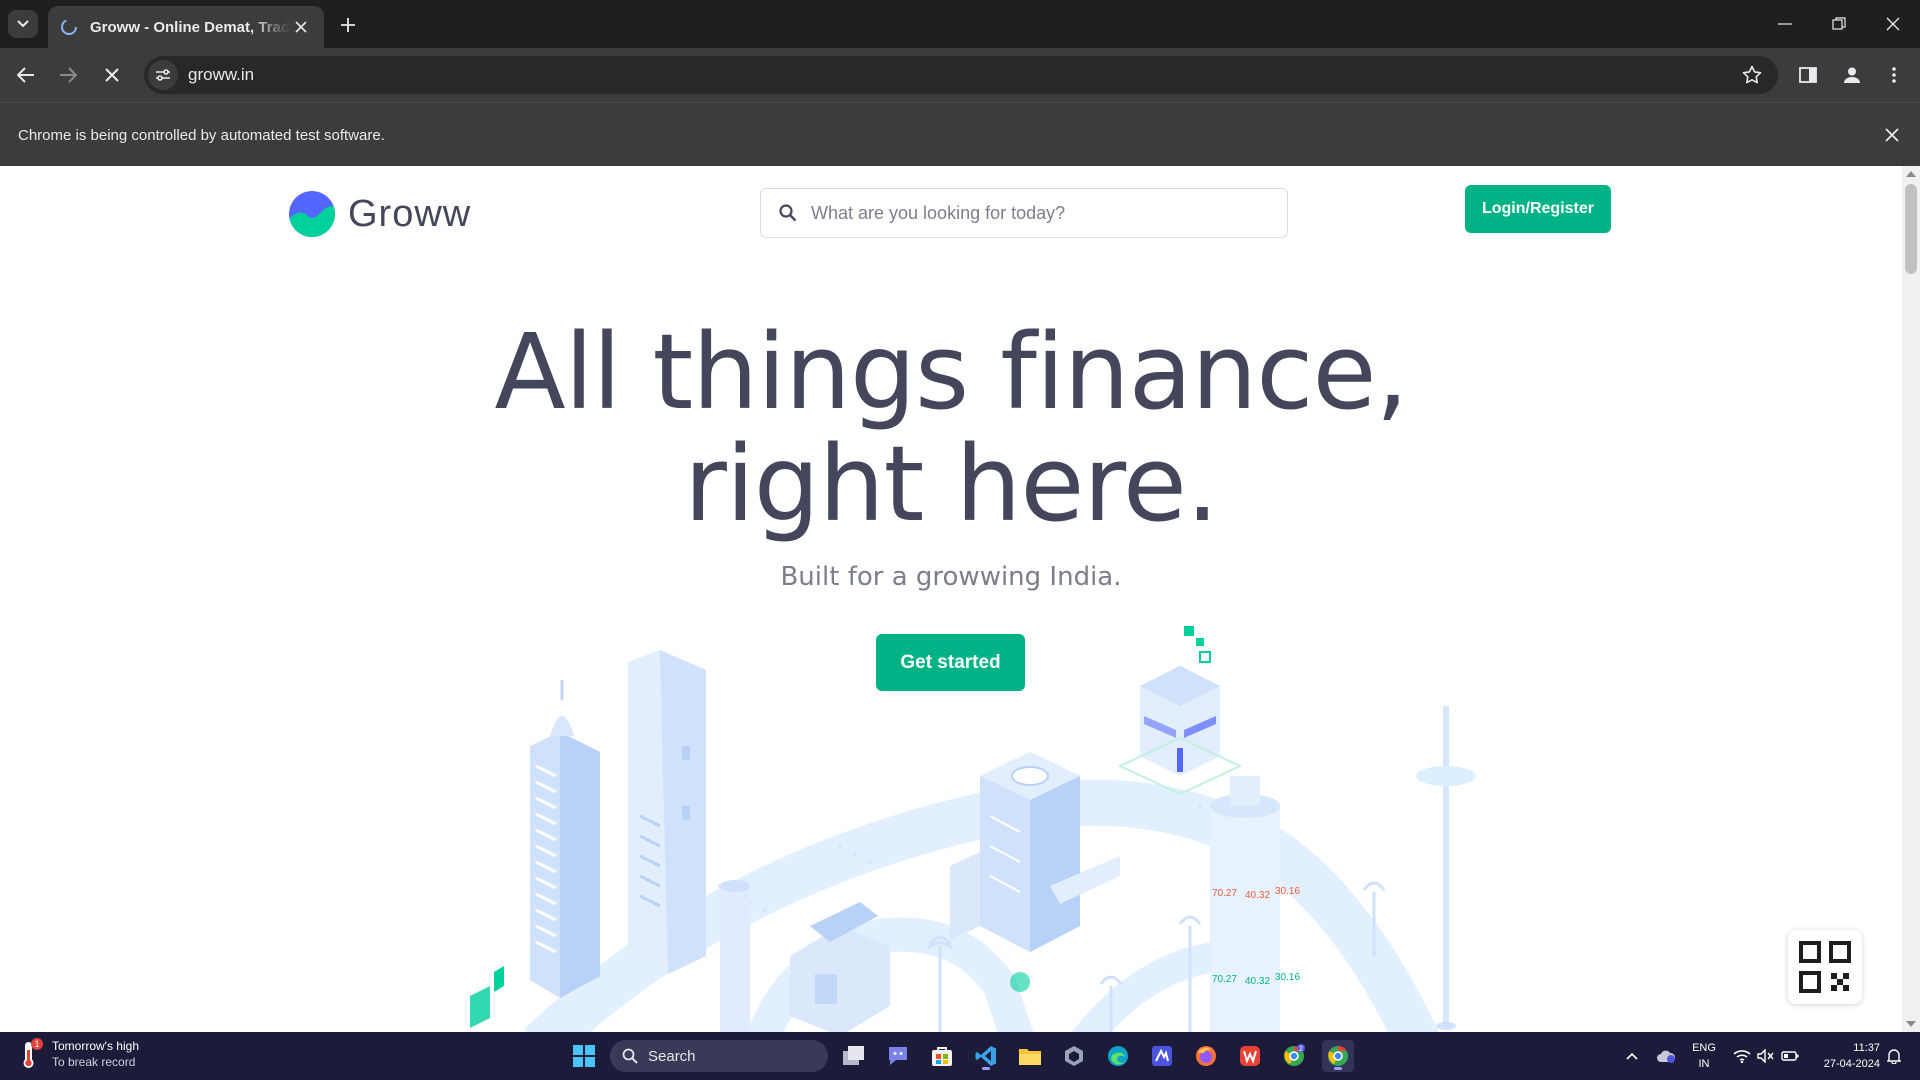  I want to click on tray-overflow-button, so click(1632, 1056).